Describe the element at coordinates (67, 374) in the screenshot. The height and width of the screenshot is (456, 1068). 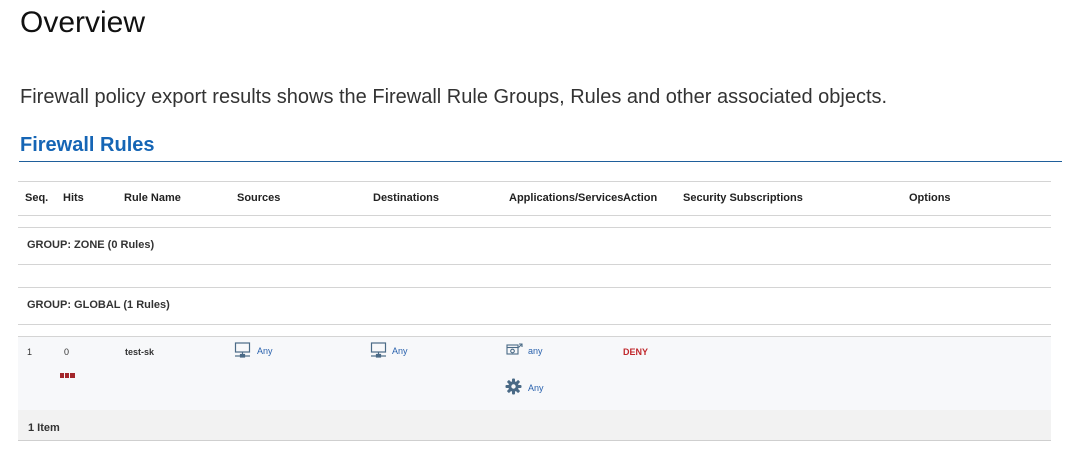
I see `hits-bar-icon` at that location.